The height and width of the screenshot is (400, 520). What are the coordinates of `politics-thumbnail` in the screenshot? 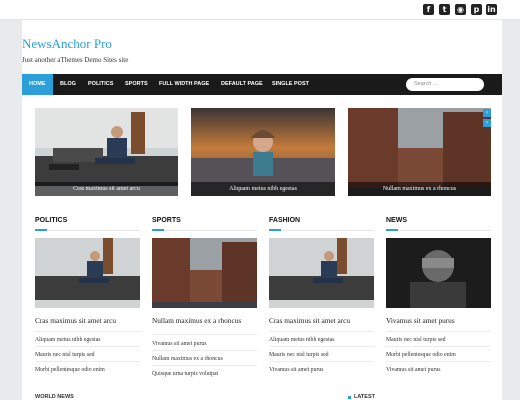 It's located at (87, 273).